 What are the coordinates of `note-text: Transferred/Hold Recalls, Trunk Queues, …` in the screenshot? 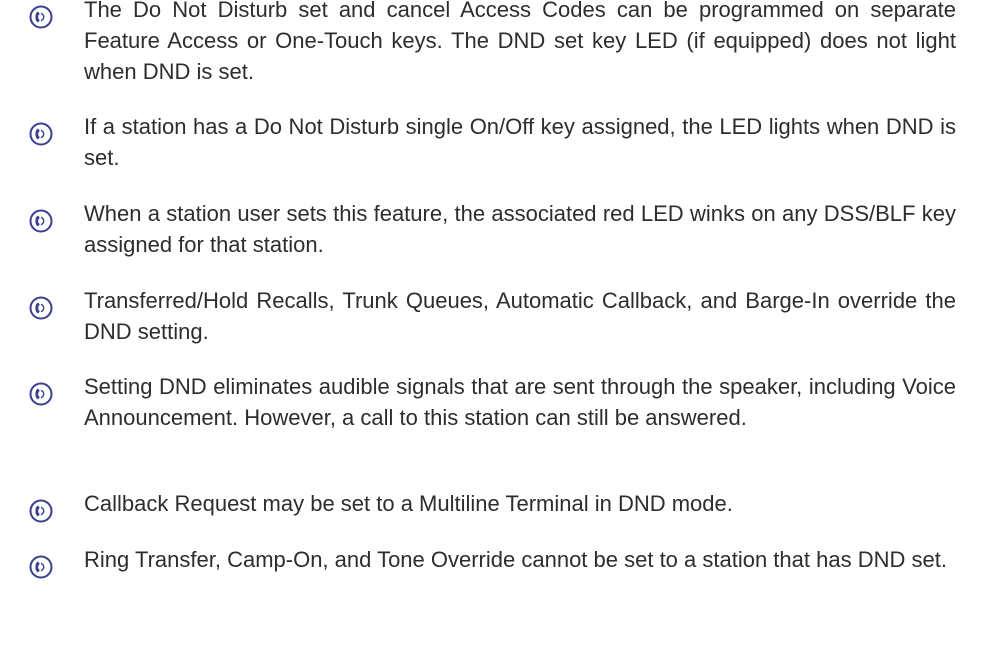 It's located at (520, 316).